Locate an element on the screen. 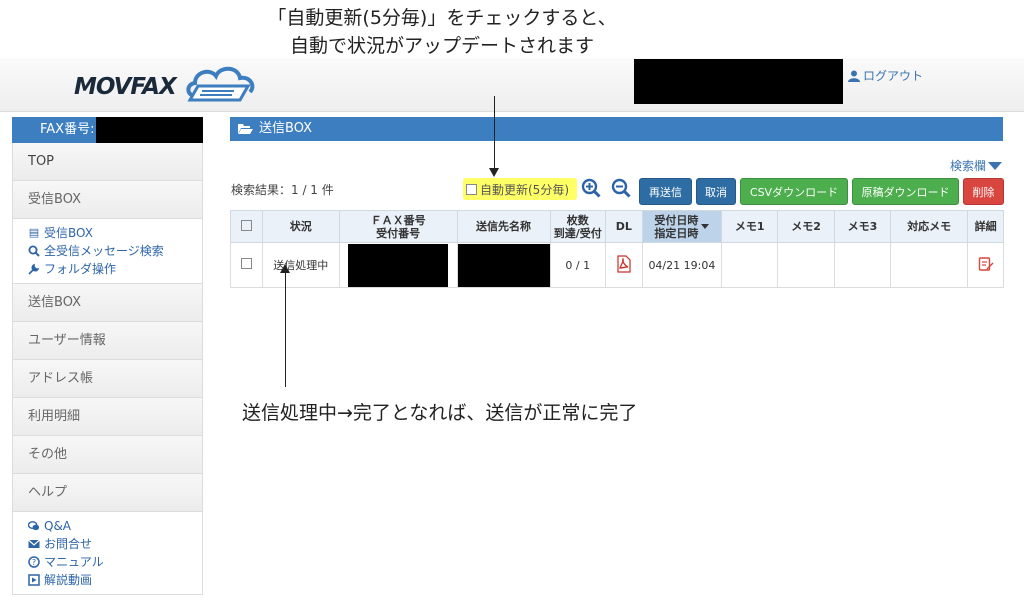 This screenshot has width=1024, height=609. header-response-memo: 対応メモ is located at coordinates (929, 226).